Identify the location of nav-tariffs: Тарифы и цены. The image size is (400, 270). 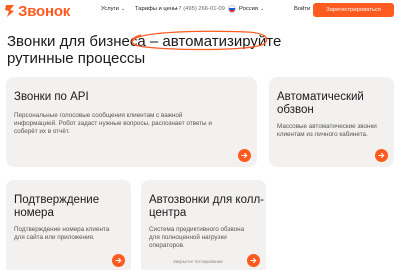
(156, 9).